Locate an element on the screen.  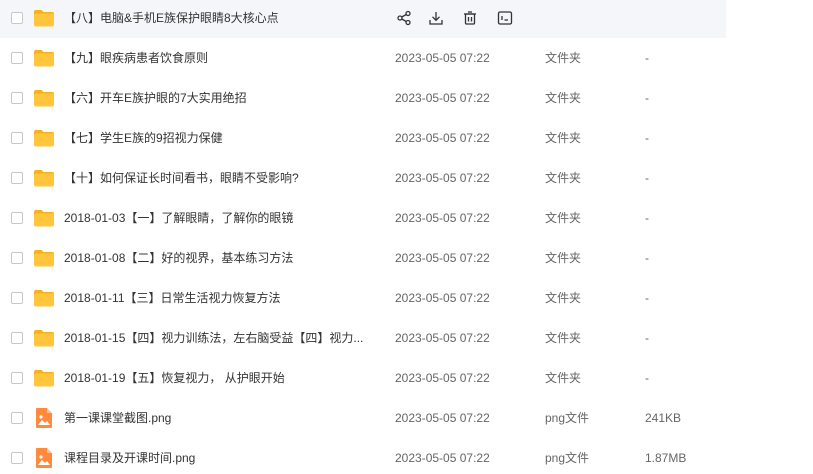
delete-icon is located at coordinates (470, 18).